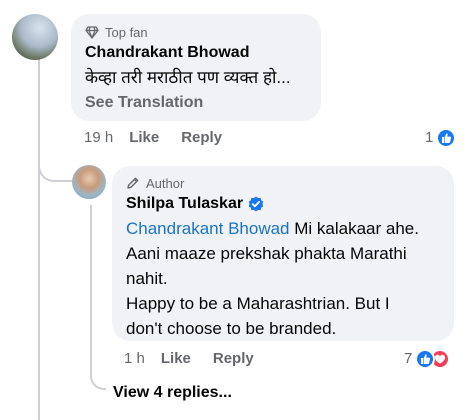 This screenshot has height=420, width=473. I want to click on reply-text-line: don't choose to be branded., so click(231, 328).